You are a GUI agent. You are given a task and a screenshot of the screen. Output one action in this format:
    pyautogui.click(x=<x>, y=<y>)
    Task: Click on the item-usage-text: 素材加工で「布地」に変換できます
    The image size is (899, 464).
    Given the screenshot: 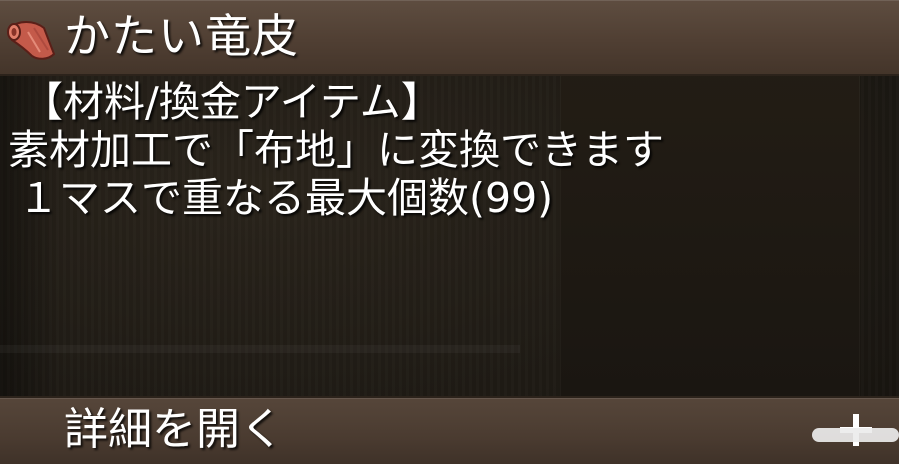 What is the action you would take?
    pyautogui.click(x=336, y=150)
    